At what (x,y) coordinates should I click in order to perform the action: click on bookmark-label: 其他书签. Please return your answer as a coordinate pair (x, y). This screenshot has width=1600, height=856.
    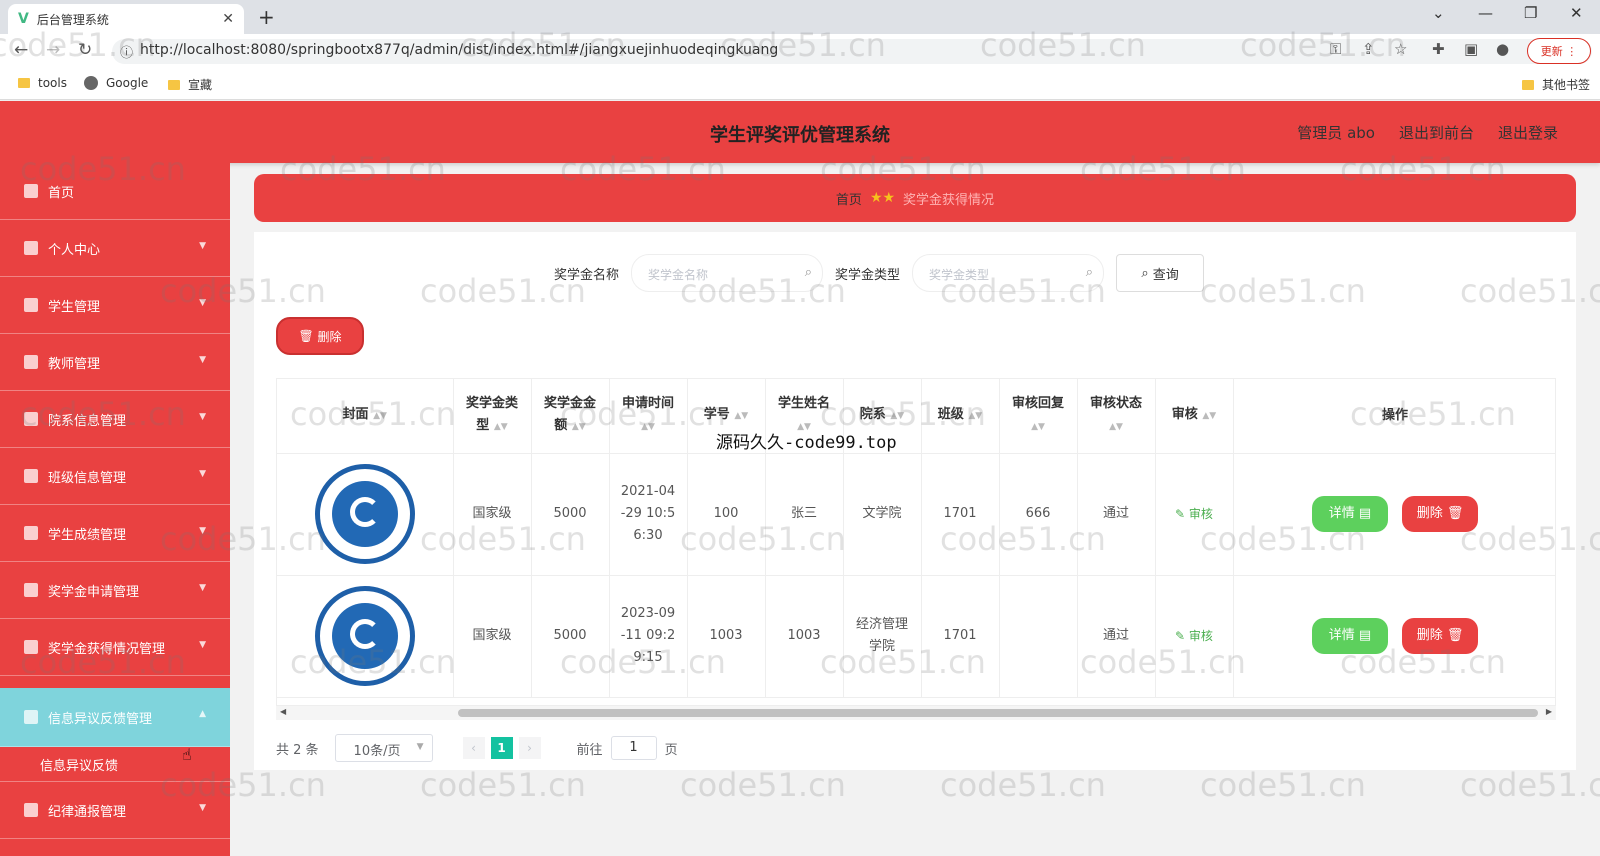
    Looking at the image, I should click on (1566, 85).